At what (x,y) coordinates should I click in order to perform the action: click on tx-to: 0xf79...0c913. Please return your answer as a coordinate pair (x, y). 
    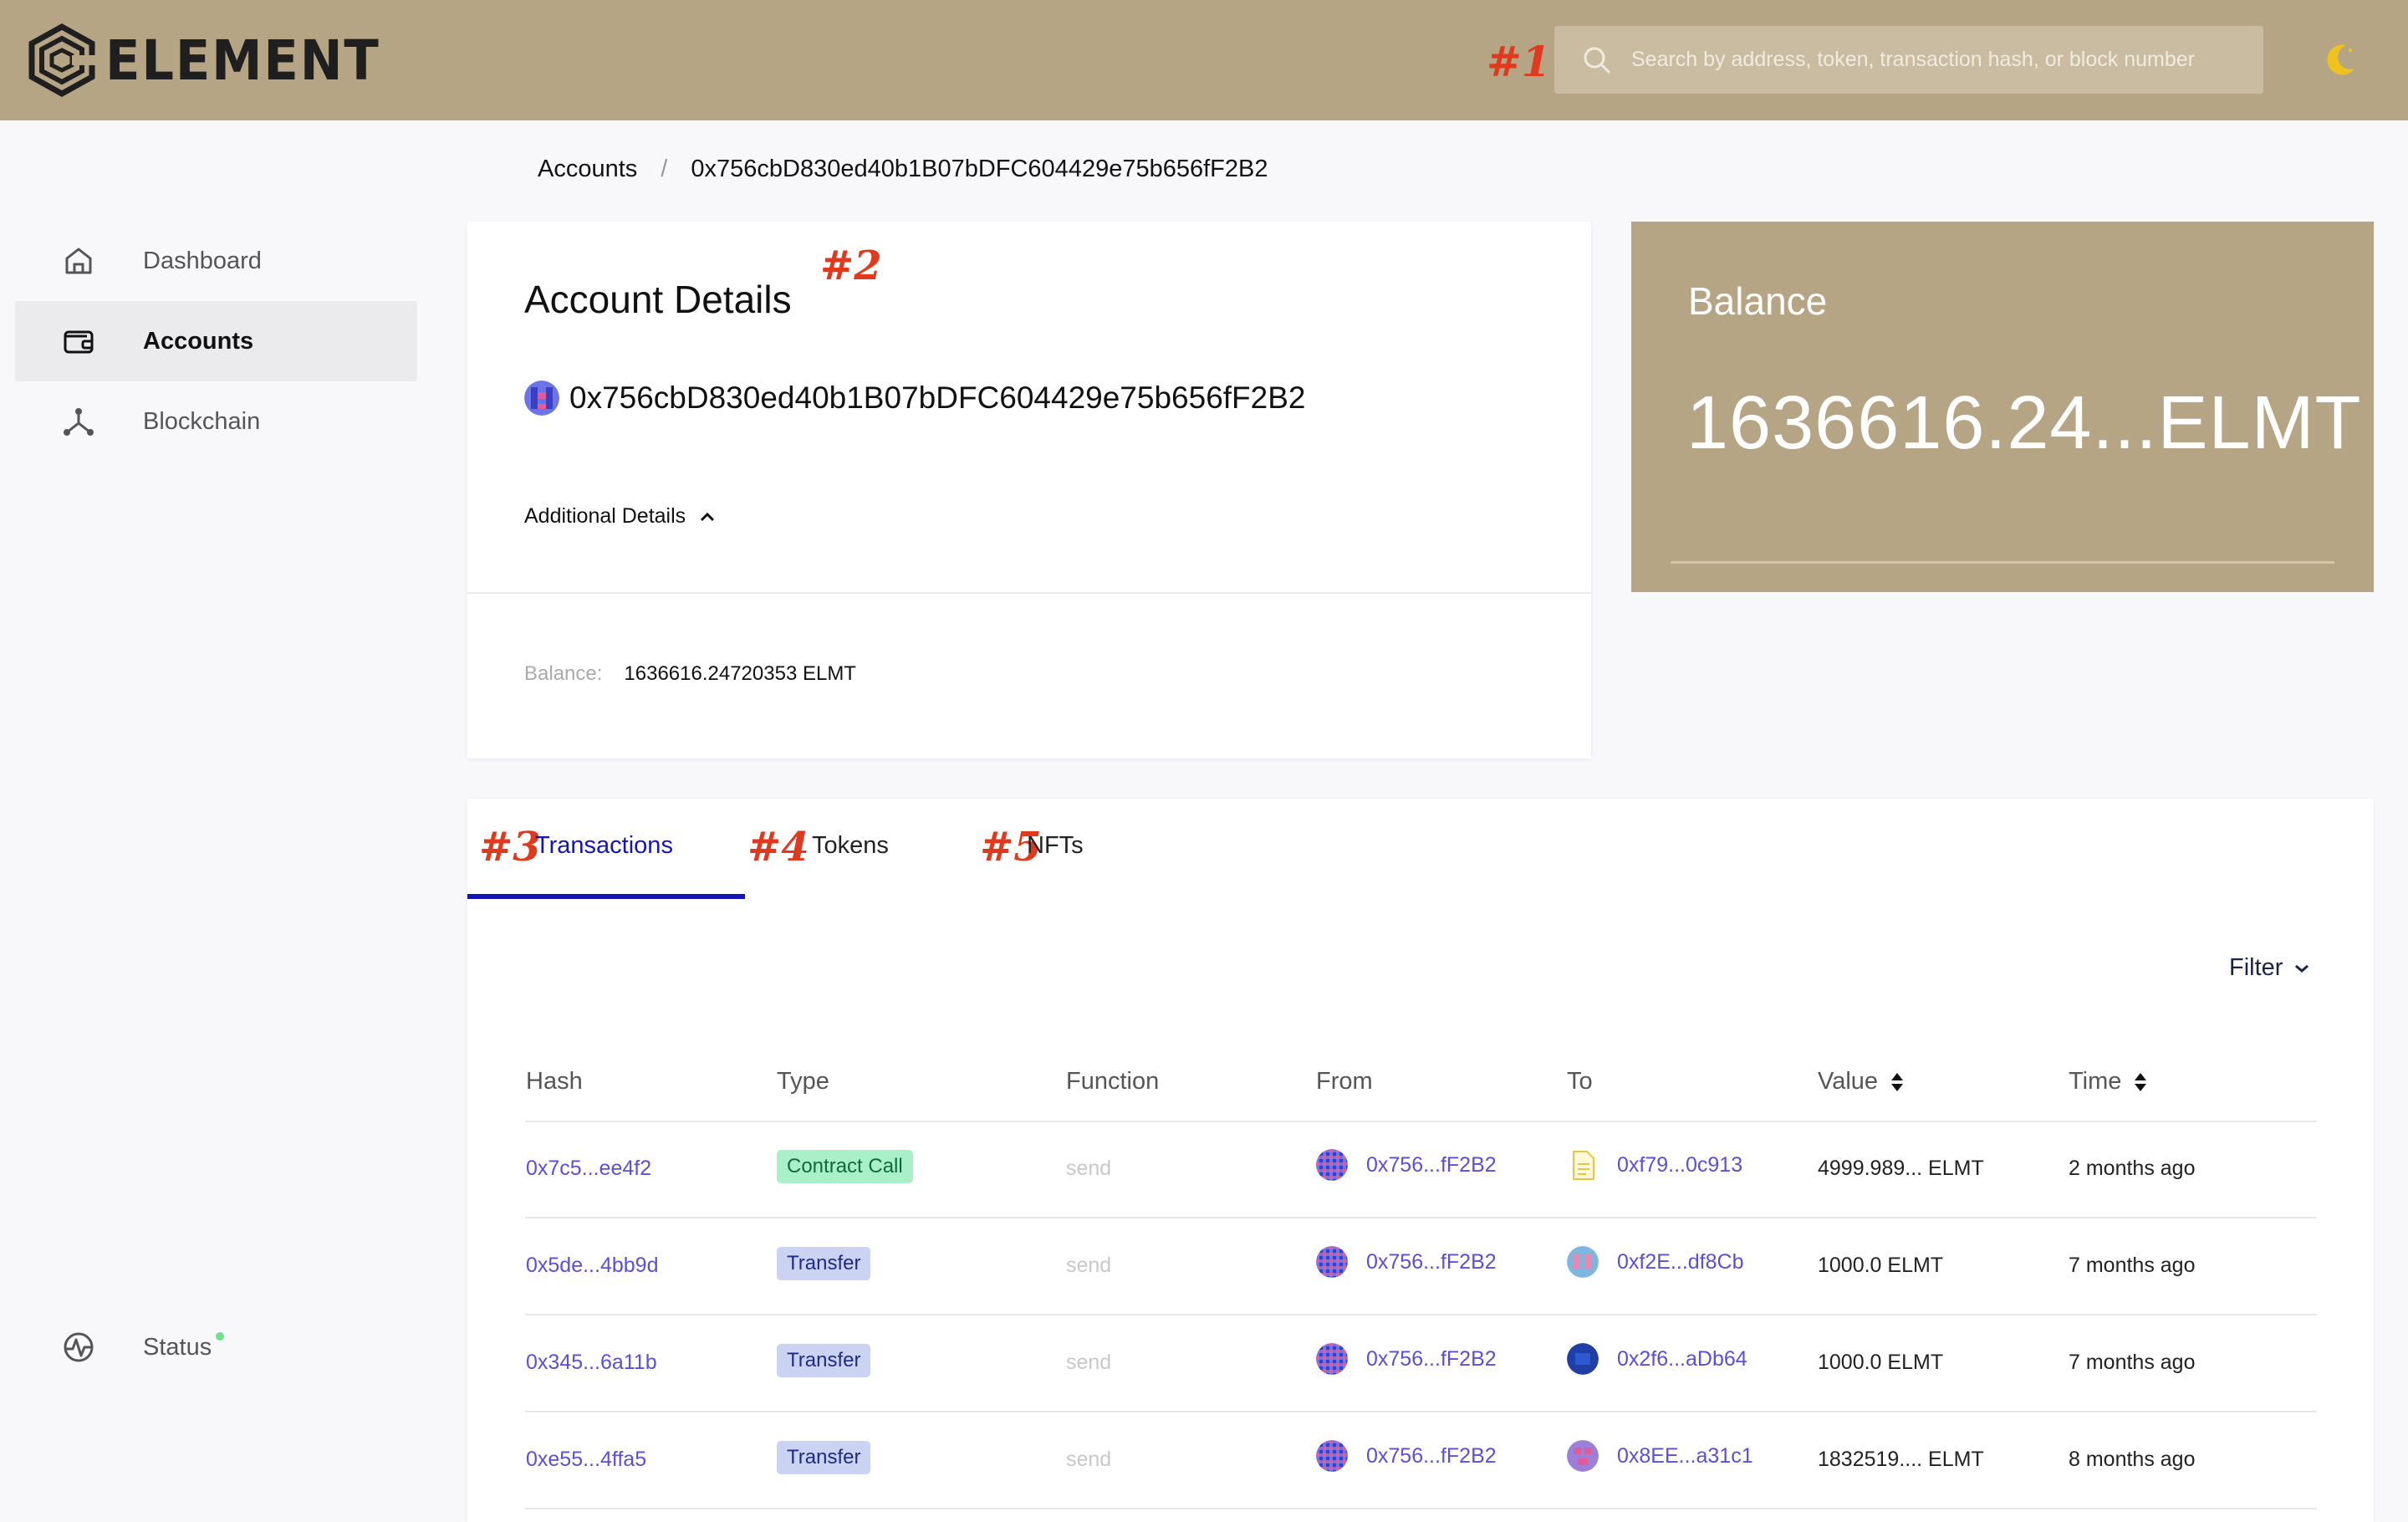
    Looking at the image, I should click on (1654, 1165).